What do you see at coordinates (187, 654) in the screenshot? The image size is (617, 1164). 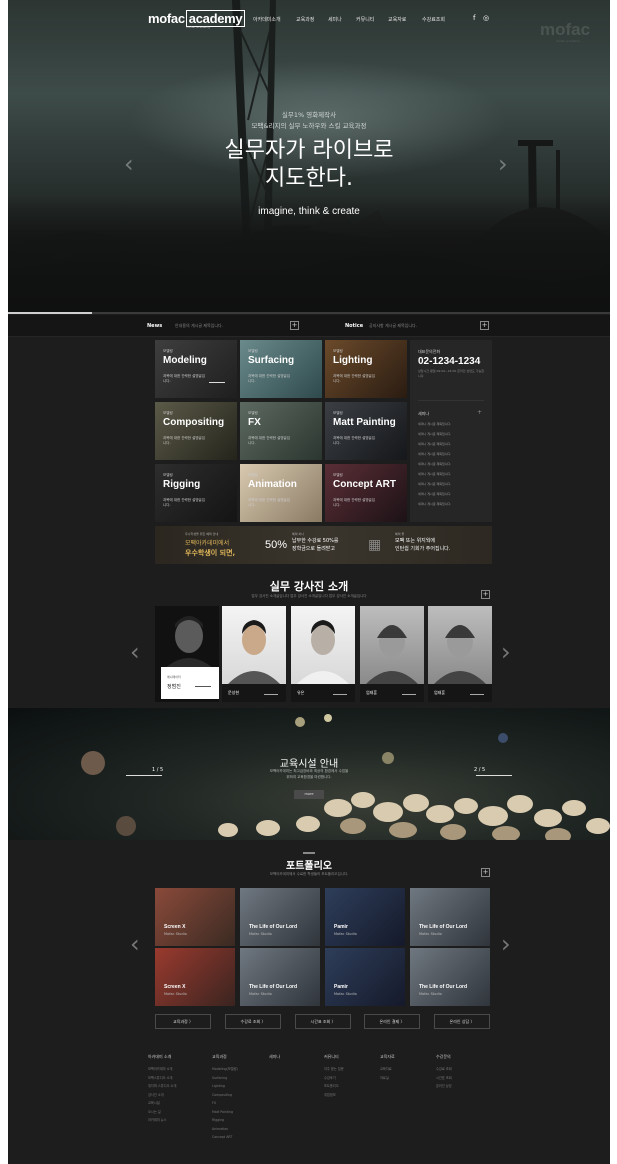 I see `featured-instructor-card: 애니메이터 정범진` at bounding box center [187, 654].